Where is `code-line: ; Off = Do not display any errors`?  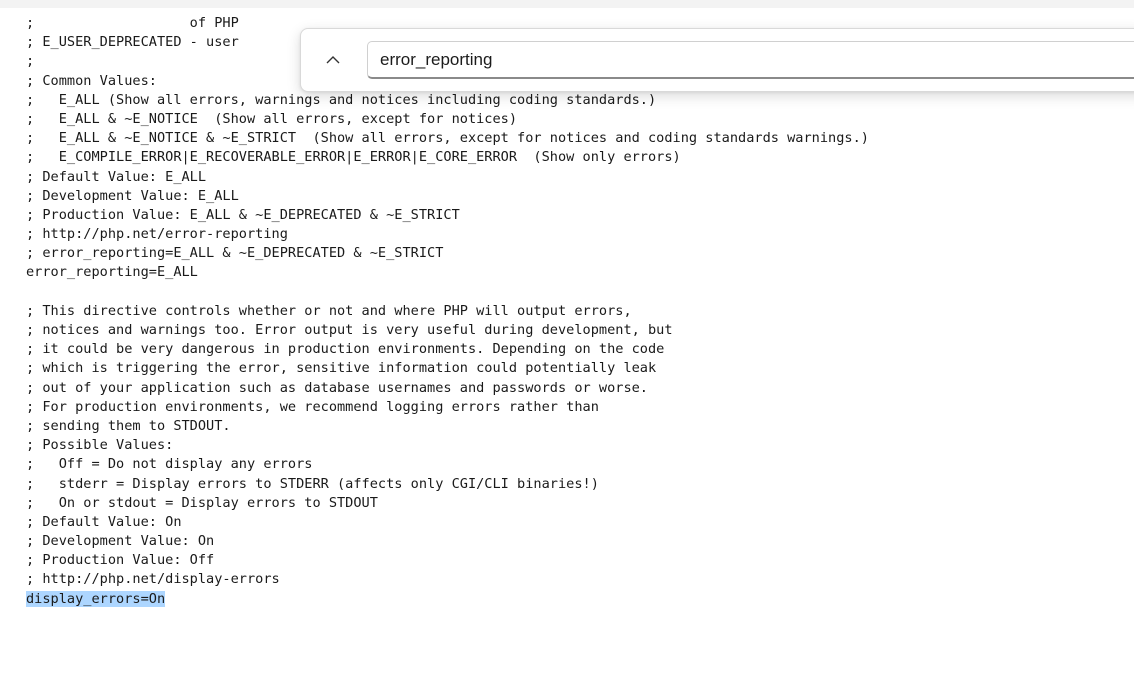
code-line: ; Off = Do not display any errors is located at coordinates (447, 464).